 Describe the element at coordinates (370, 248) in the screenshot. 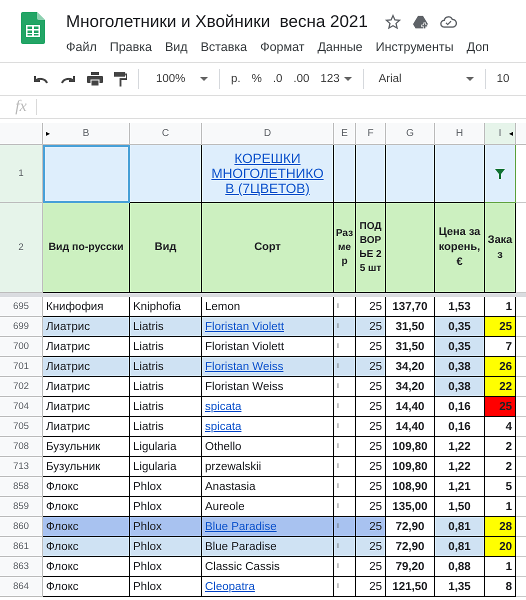

I see `column-title: ПОДВОРЬЕ 25 шт` at that location.